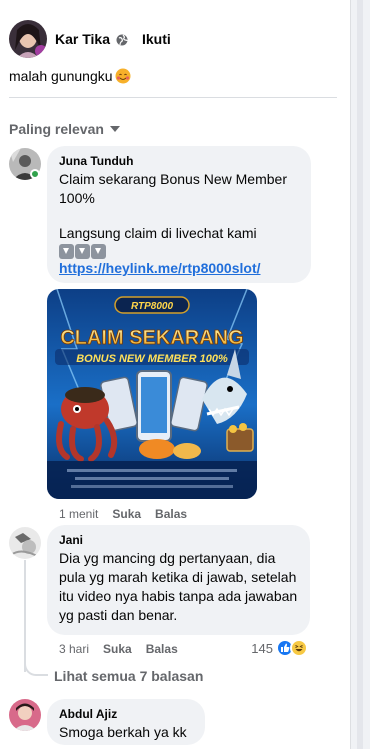  Describe the element at coordinates (279, 648) in the screenshot. I see `reaction-summary: 145` at that location.